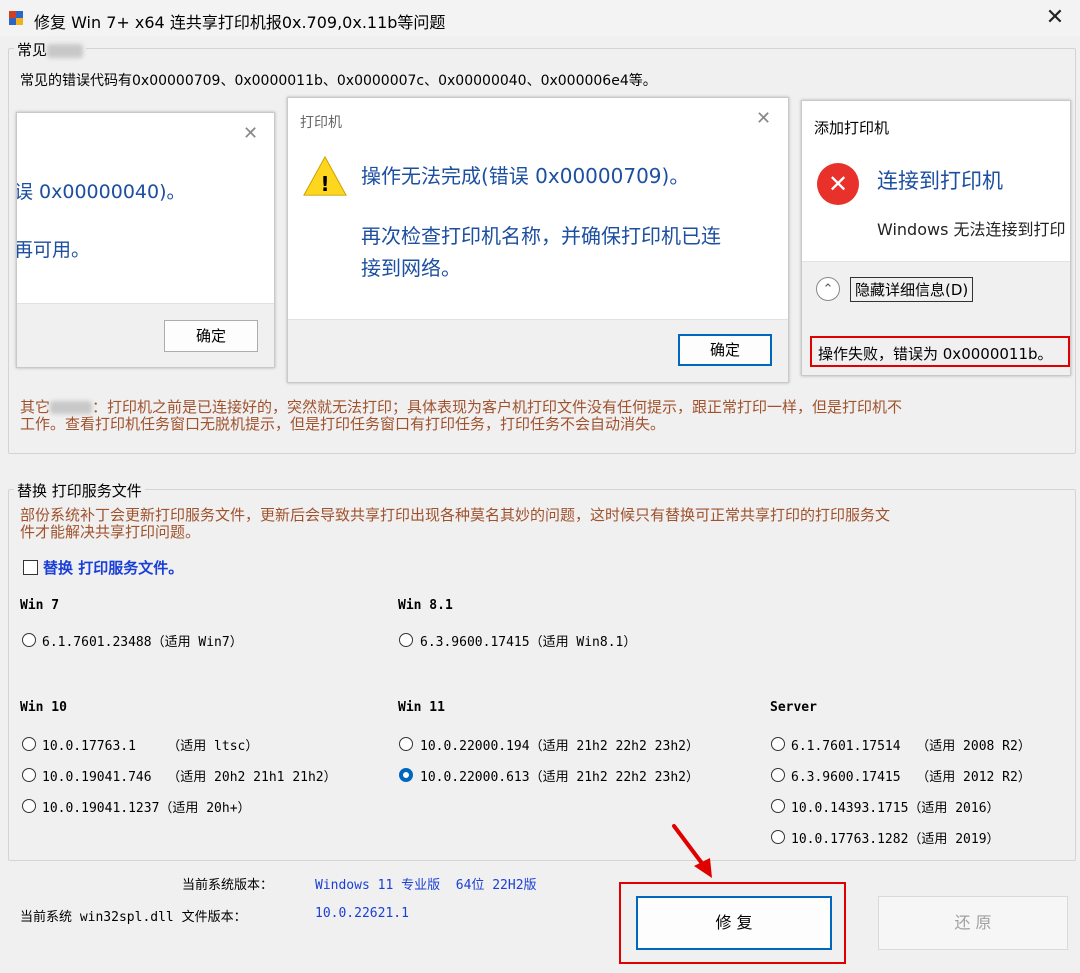 Image resolution: width=1080 pixels, height=973 pixels. I want to click on replace-description-line2: 件才能解决共享打印问题。, so click(110, 532).